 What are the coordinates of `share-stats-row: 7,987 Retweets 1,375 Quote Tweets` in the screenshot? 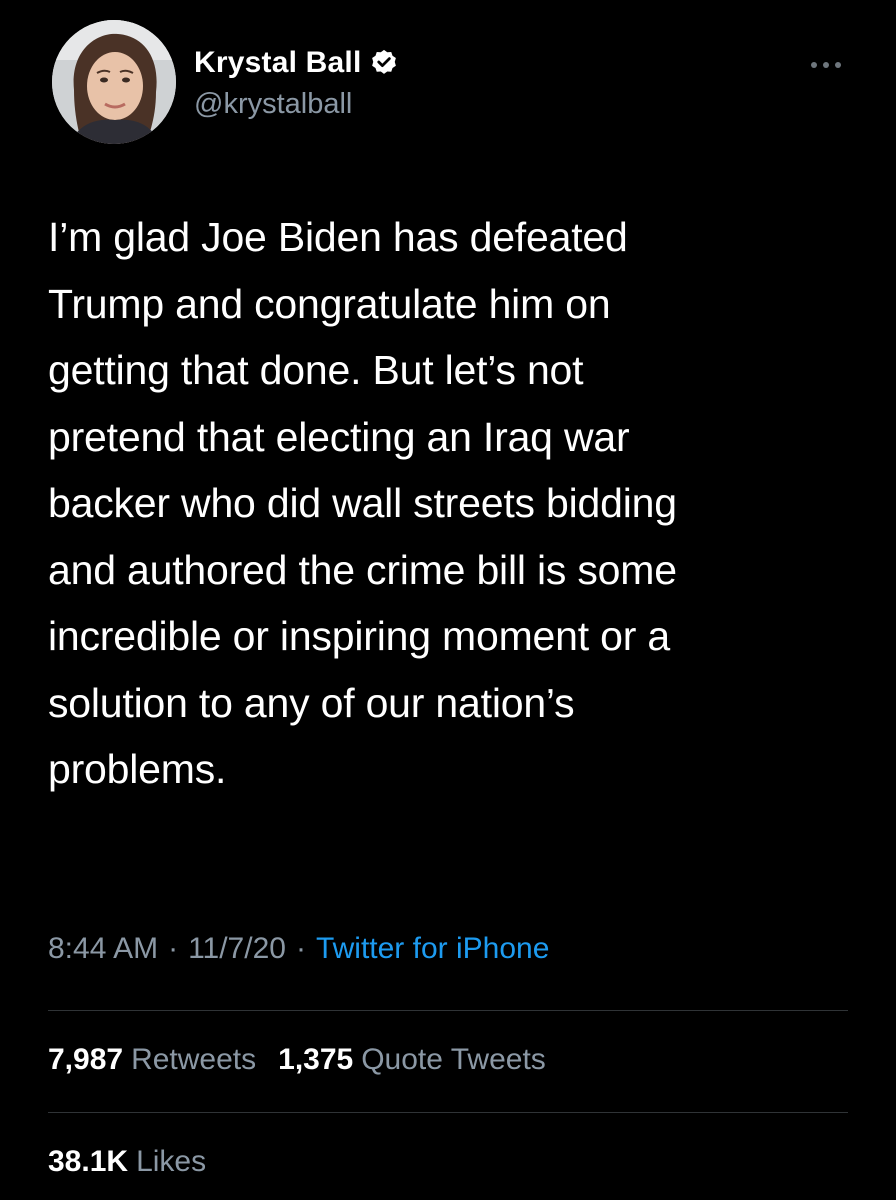 It's located at (297, 1060).